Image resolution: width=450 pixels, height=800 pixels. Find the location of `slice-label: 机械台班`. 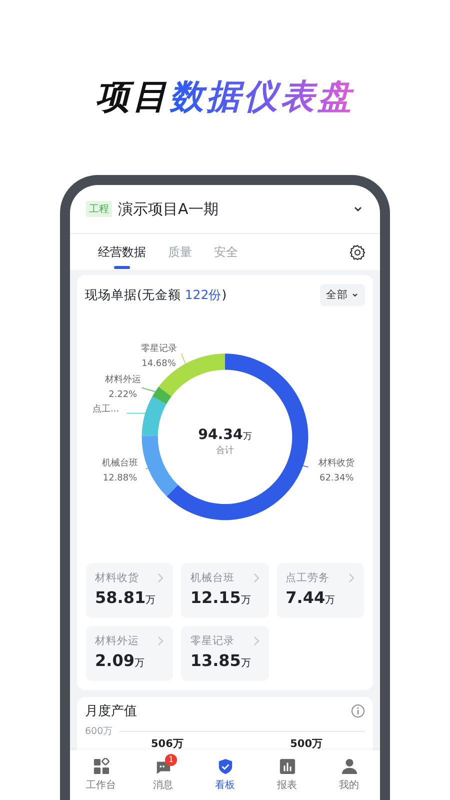

slice-label: 机械台班 is located at coordinates (120, 463).